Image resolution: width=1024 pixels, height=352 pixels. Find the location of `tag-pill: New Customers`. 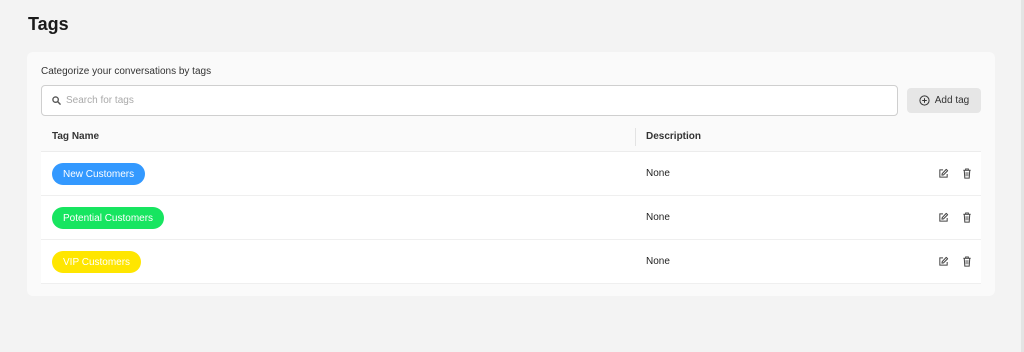

tag-pill: New Customers is located at coordinates (99, 174).